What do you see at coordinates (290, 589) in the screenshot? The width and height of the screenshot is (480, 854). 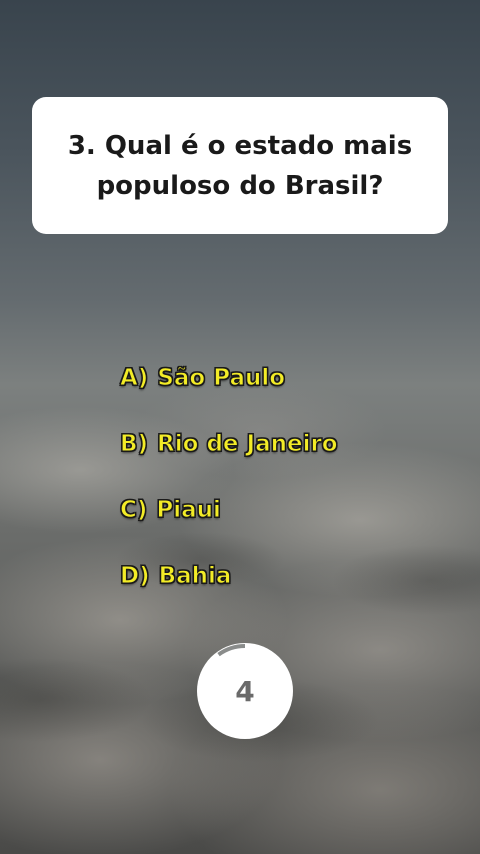 I see `option-d: D) Bahia` at bounding box center [290, 589].